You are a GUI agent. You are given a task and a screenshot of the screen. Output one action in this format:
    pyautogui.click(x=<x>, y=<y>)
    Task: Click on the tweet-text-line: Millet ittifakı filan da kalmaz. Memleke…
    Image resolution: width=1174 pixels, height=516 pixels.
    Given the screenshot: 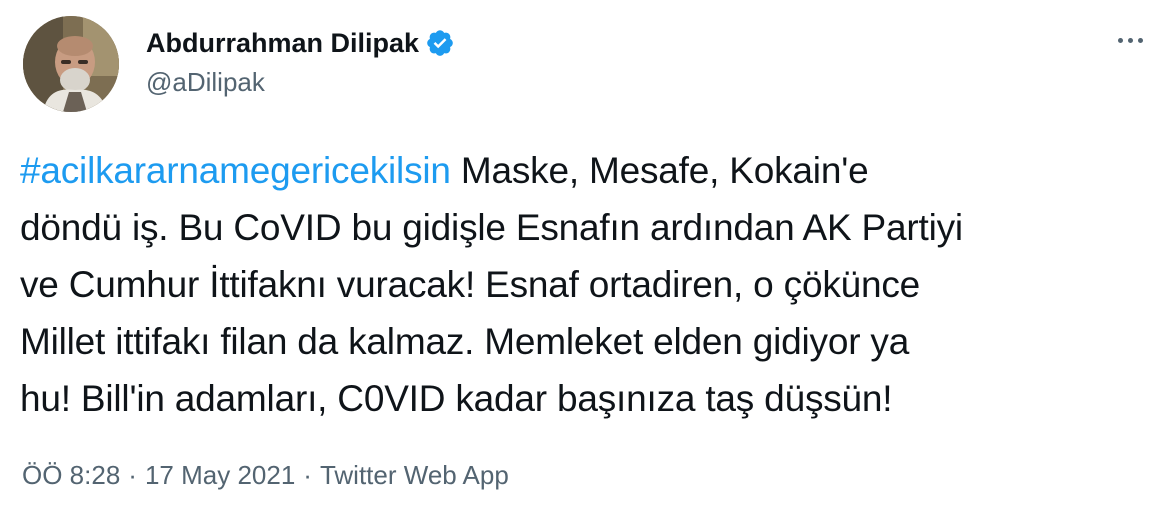 What is the action you would take?
    pyautogui.click(x=465, y=341)
    